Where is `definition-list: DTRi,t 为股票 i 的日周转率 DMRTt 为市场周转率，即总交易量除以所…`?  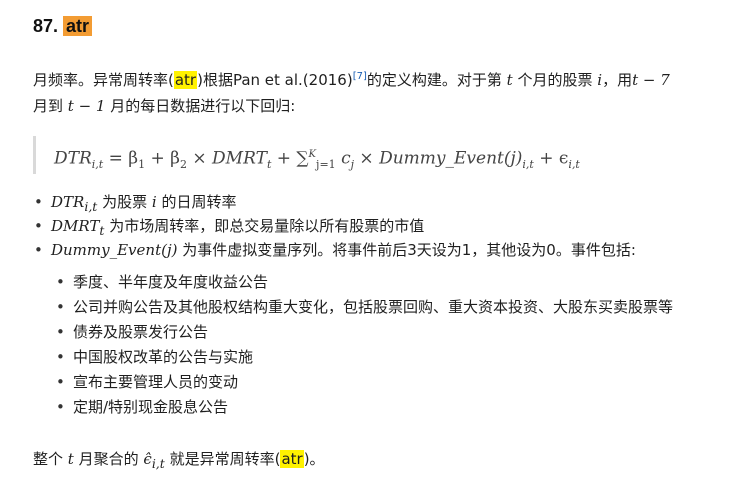
definition-list: DTRi,t 为股票 i 的日周转率 DMRTt 为市场周转率，即总交易量除以所… is located at coordinates (378, 226).